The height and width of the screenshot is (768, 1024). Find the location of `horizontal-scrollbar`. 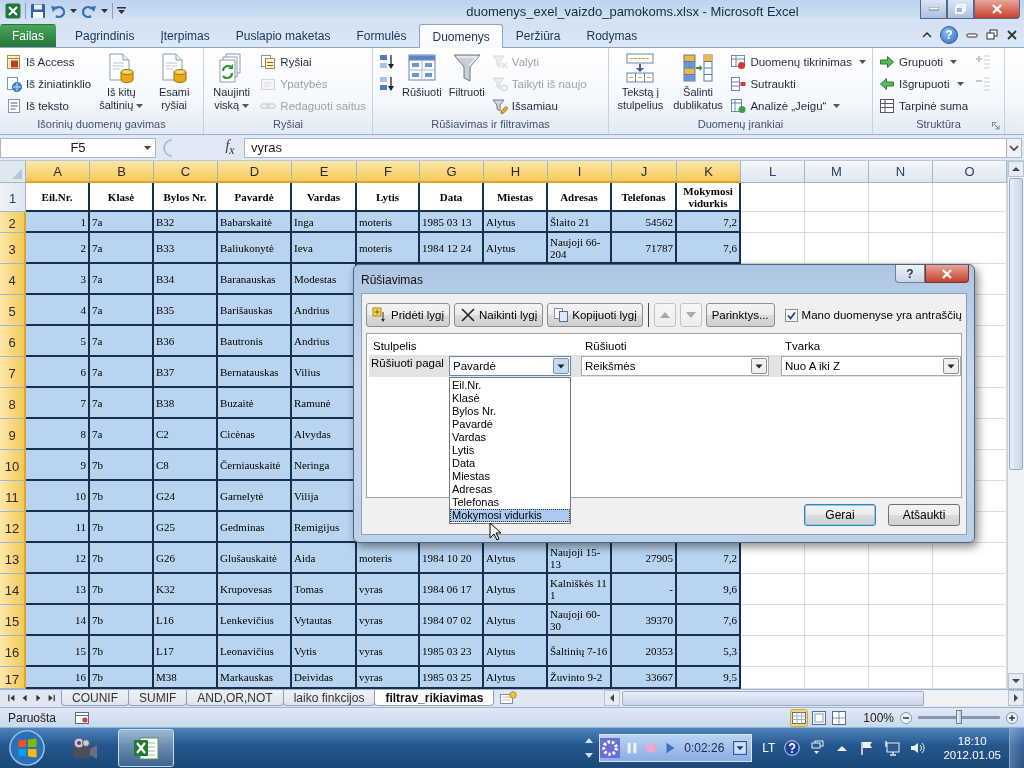

horizontal-scrollbar is located at coordinates (814, 698).